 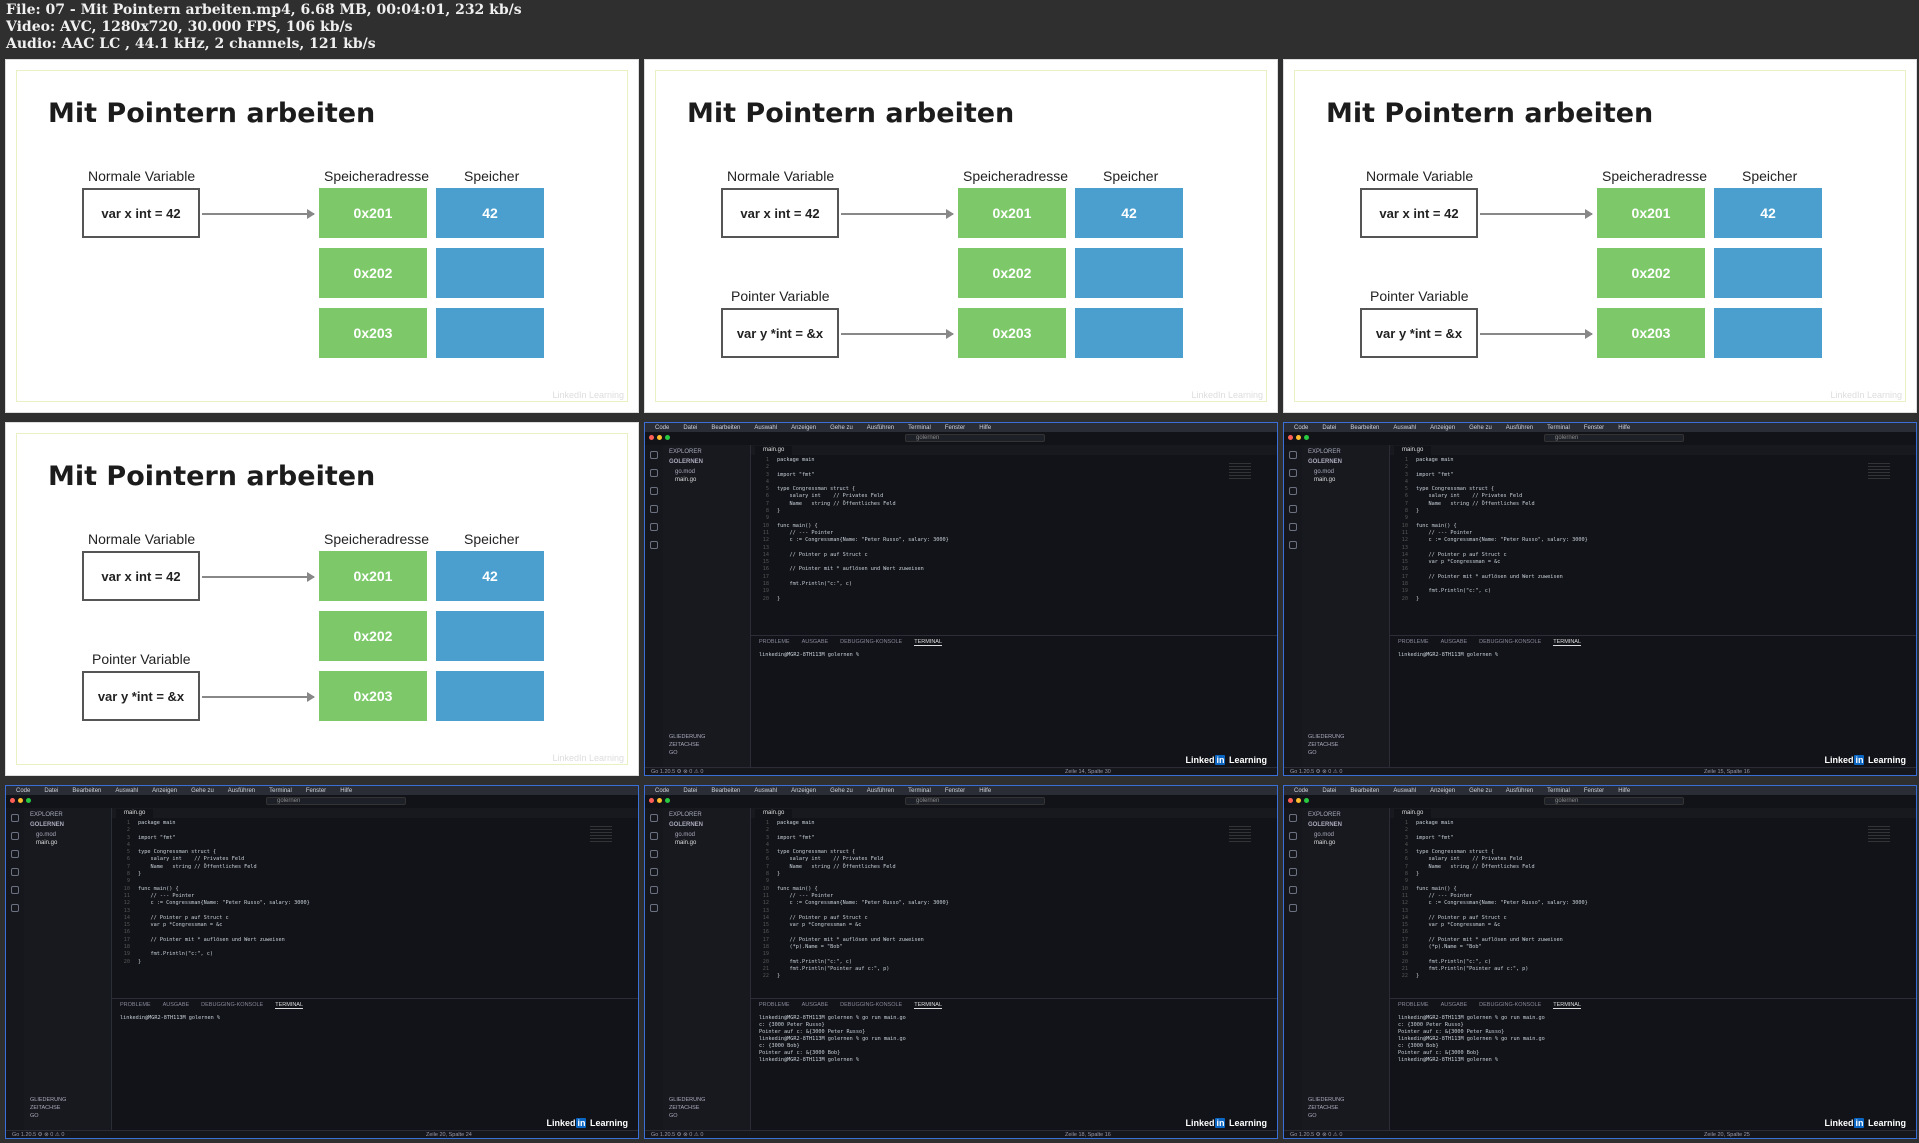 I want to click on outline-item: GLIEDERUNG, so click(x=687, y=1100).